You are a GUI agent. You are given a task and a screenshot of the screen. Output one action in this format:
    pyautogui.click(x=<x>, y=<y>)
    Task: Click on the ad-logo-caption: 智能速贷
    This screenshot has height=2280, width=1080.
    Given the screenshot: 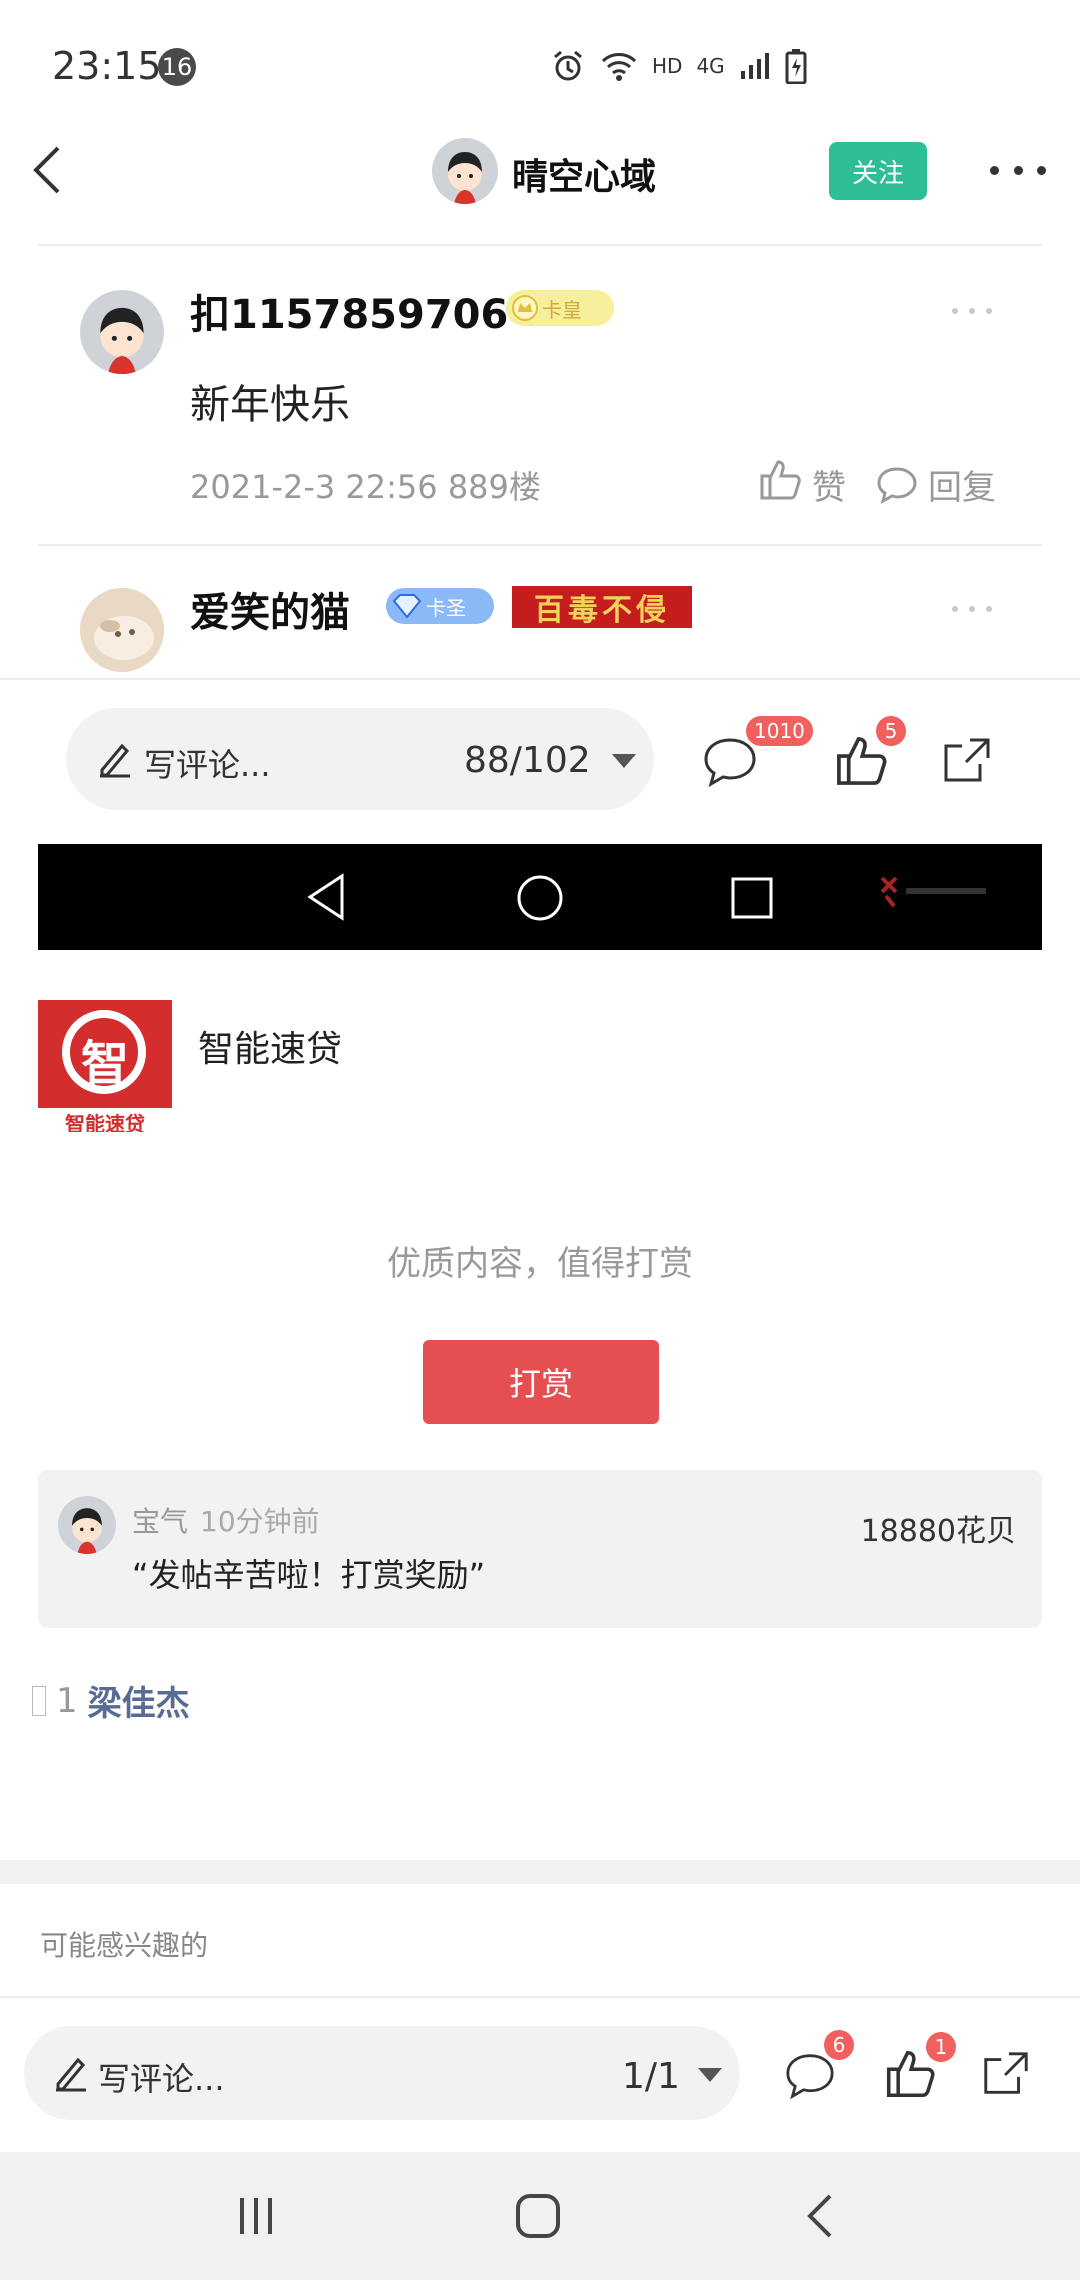 What is the action you would take?
    pyautogui.click(x=105, y=1122)
    